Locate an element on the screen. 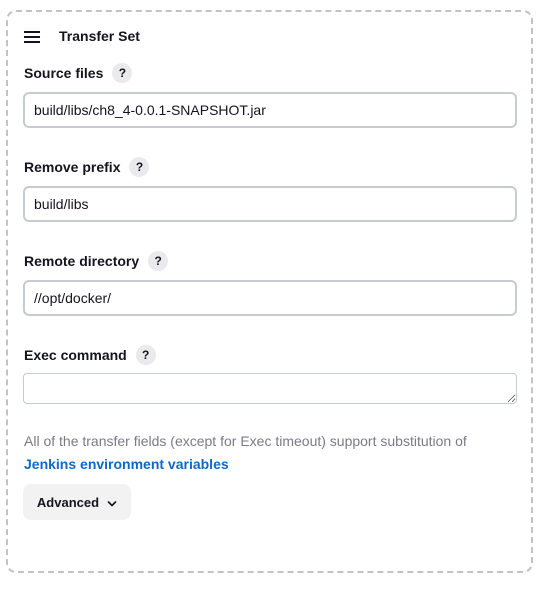 This screenshot has height=590, width=543. remove-prefix-label: Remove prefix is located at coordinates (72, 167).